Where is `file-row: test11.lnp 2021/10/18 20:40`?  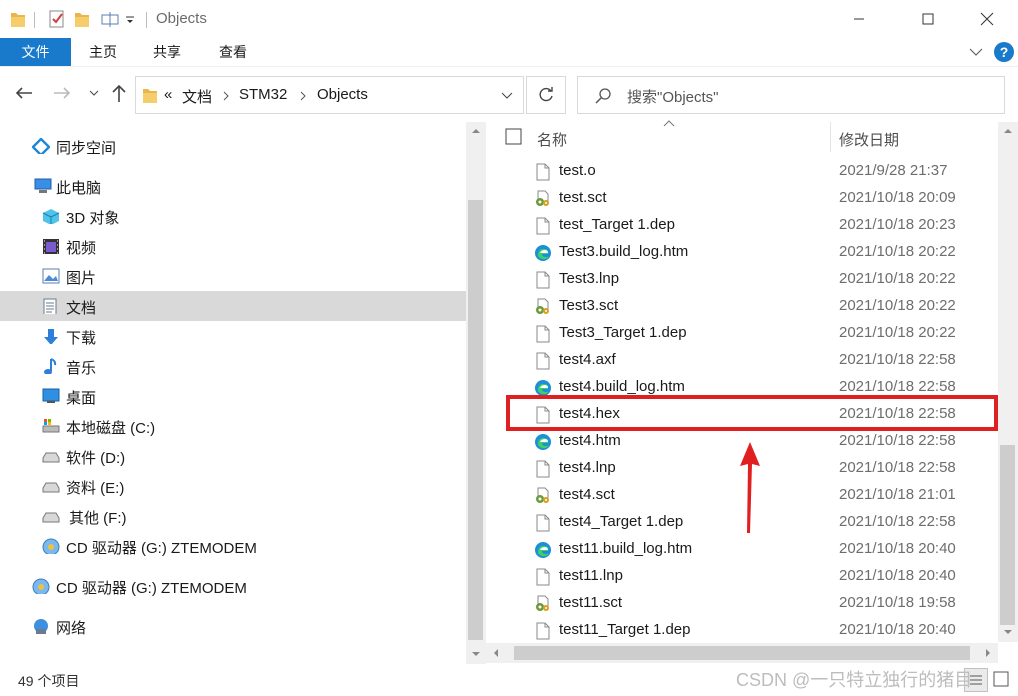
file-row: test11.lnp 2021/10/18 20:40 is located at coordinates (742, 576).